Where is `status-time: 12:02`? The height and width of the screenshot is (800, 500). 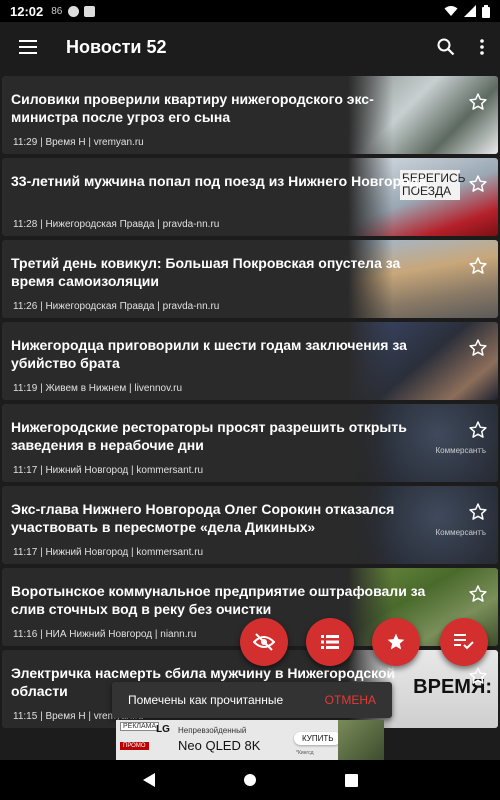 status-time: 12:02 is located at coordinates (27, 11).